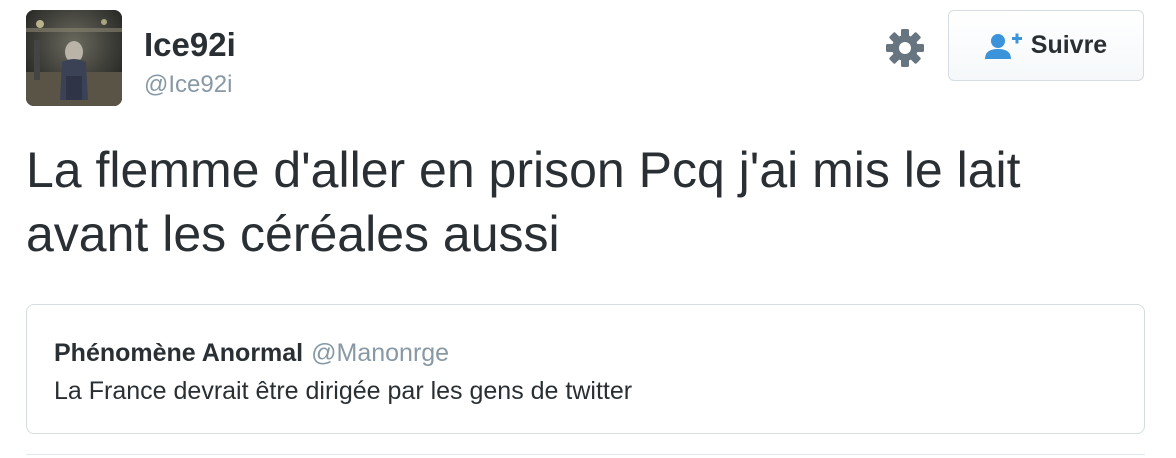 This screenshot has height=458, width=1176. Describe the element at coordinates (188, 85) in the screenshot. I see `author-username: @Ice92i` at that location.